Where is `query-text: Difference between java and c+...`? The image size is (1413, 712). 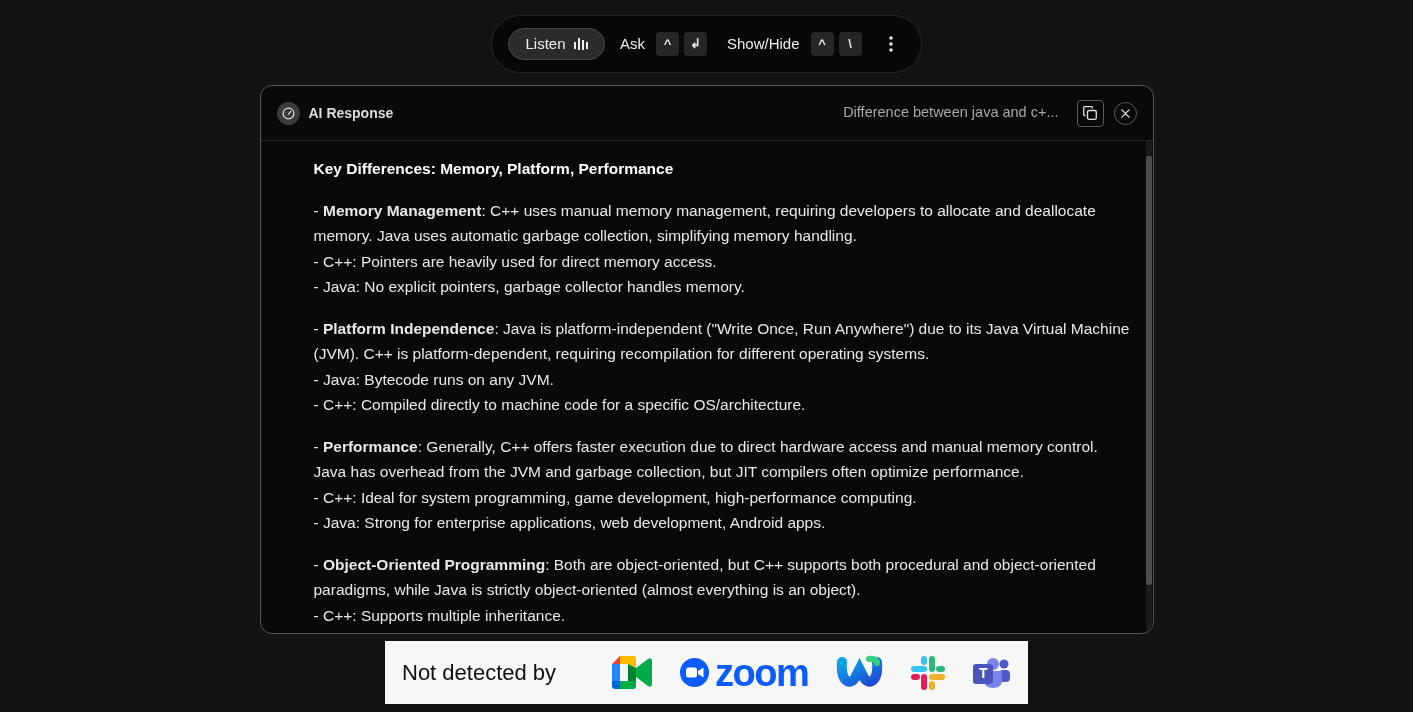 query-text: Difference between java and c+... is located at coordinates (951, 113).